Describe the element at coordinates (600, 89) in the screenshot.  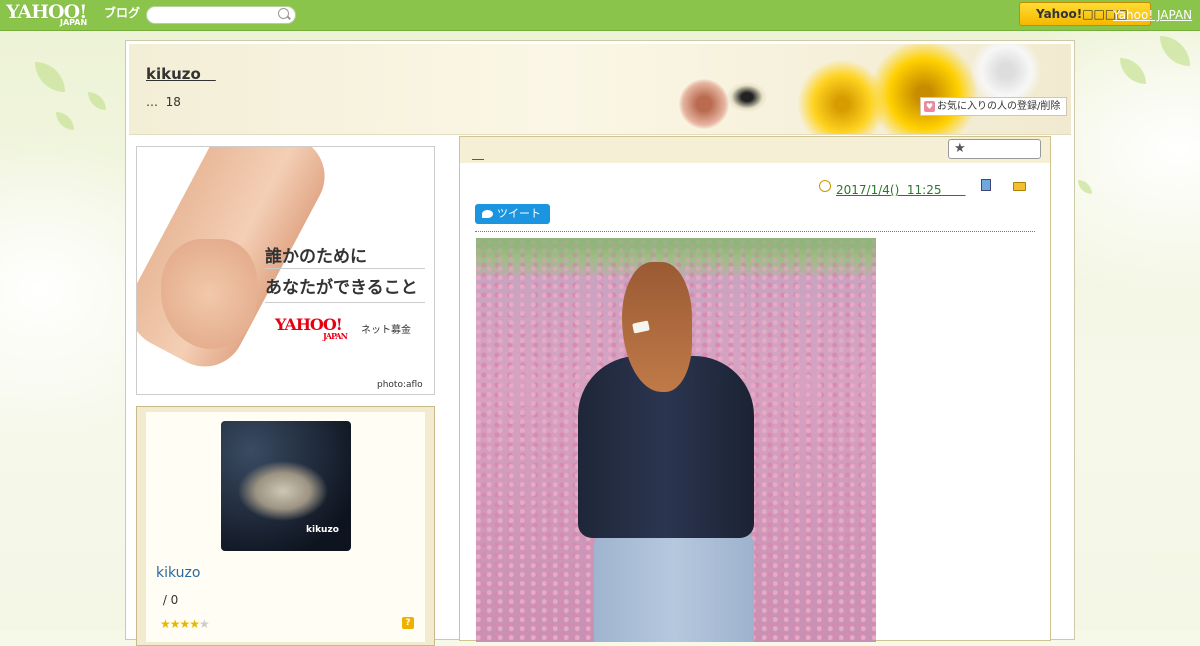
I see `blog-header: kikuzo … 18 ♥ お気に入りの人の登録/削除` at that location.